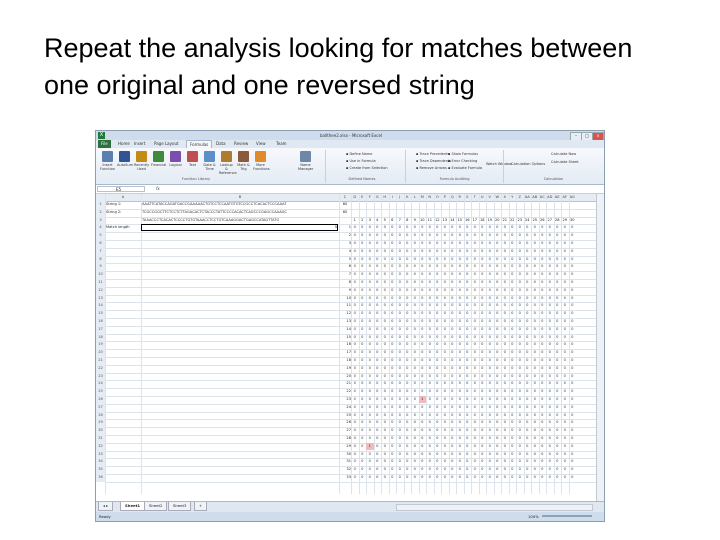  What do you see at coordinates (100, 329) in the screenshot?
I see `row-header: 17` at bounding box center [100, 329].